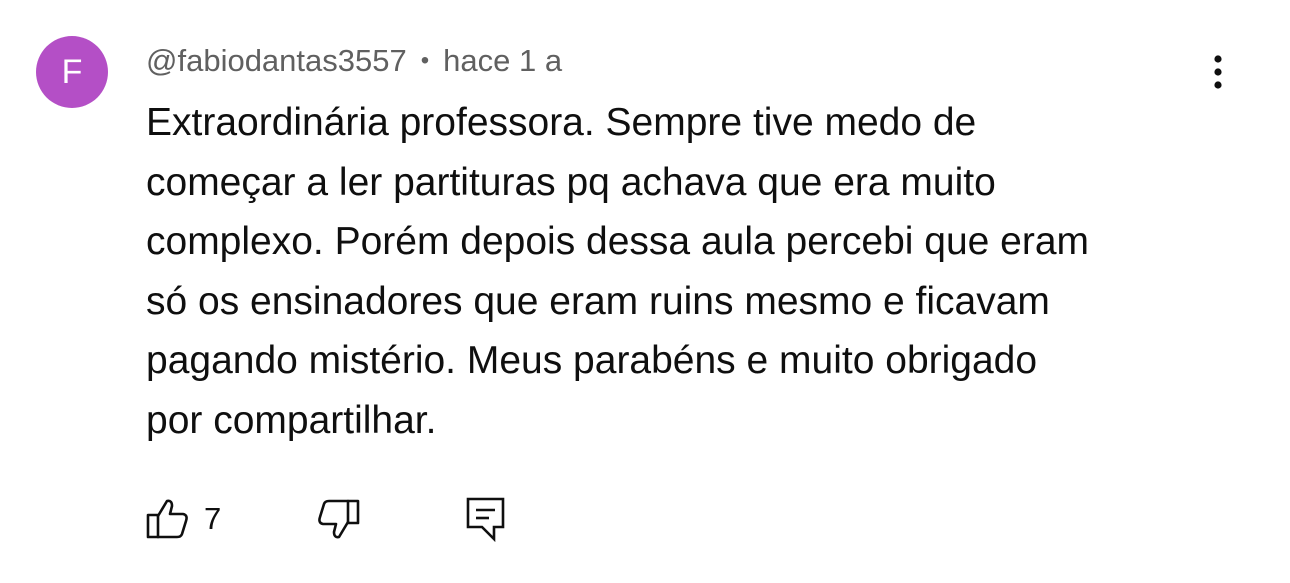 This screenshot has height=583, width=1290. I want to click on avatar-letter: F, so click(72, 72).